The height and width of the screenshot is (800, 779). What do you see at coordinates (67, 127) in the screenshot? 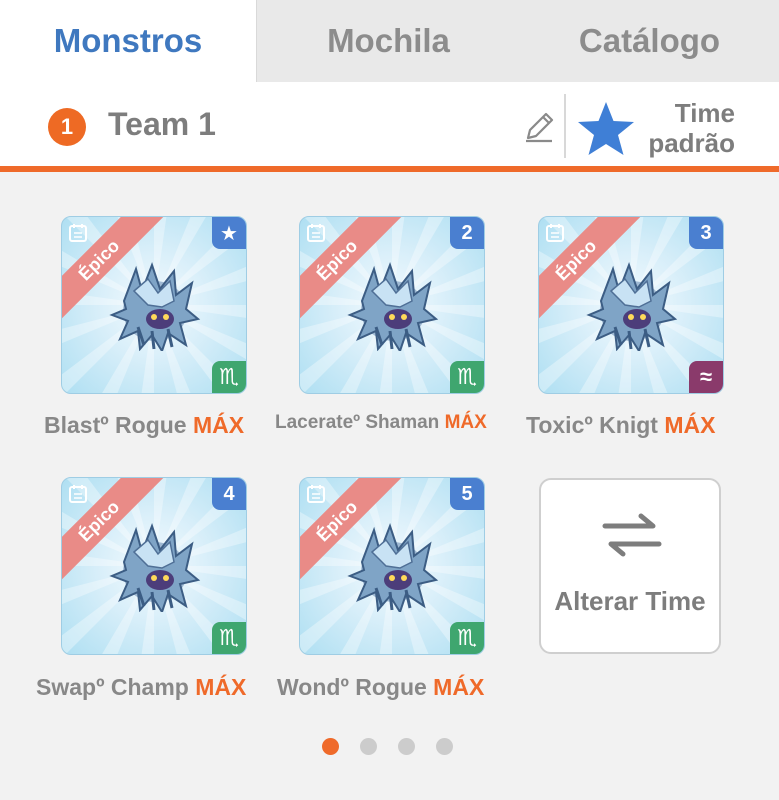
I see `team-number-badge: 1` at bounding box center [67, 127].